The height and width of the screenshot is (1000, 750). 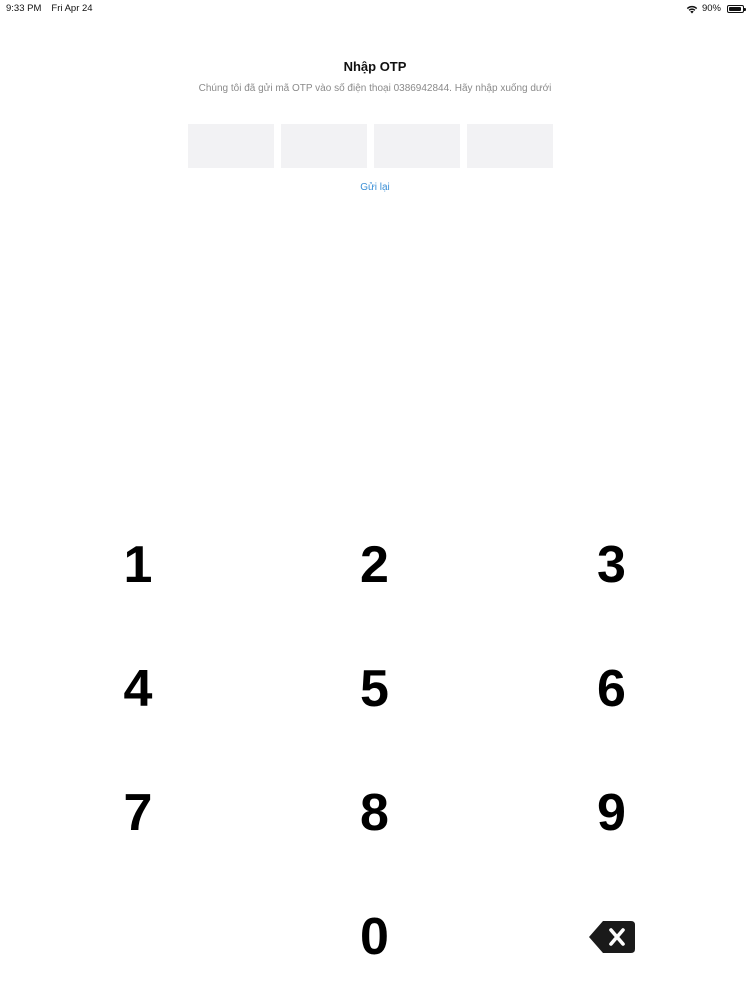 What do you see at coordinates (374, 937) in the screenshot?
I see `key-0: 0` at bounding box center [374, 937].